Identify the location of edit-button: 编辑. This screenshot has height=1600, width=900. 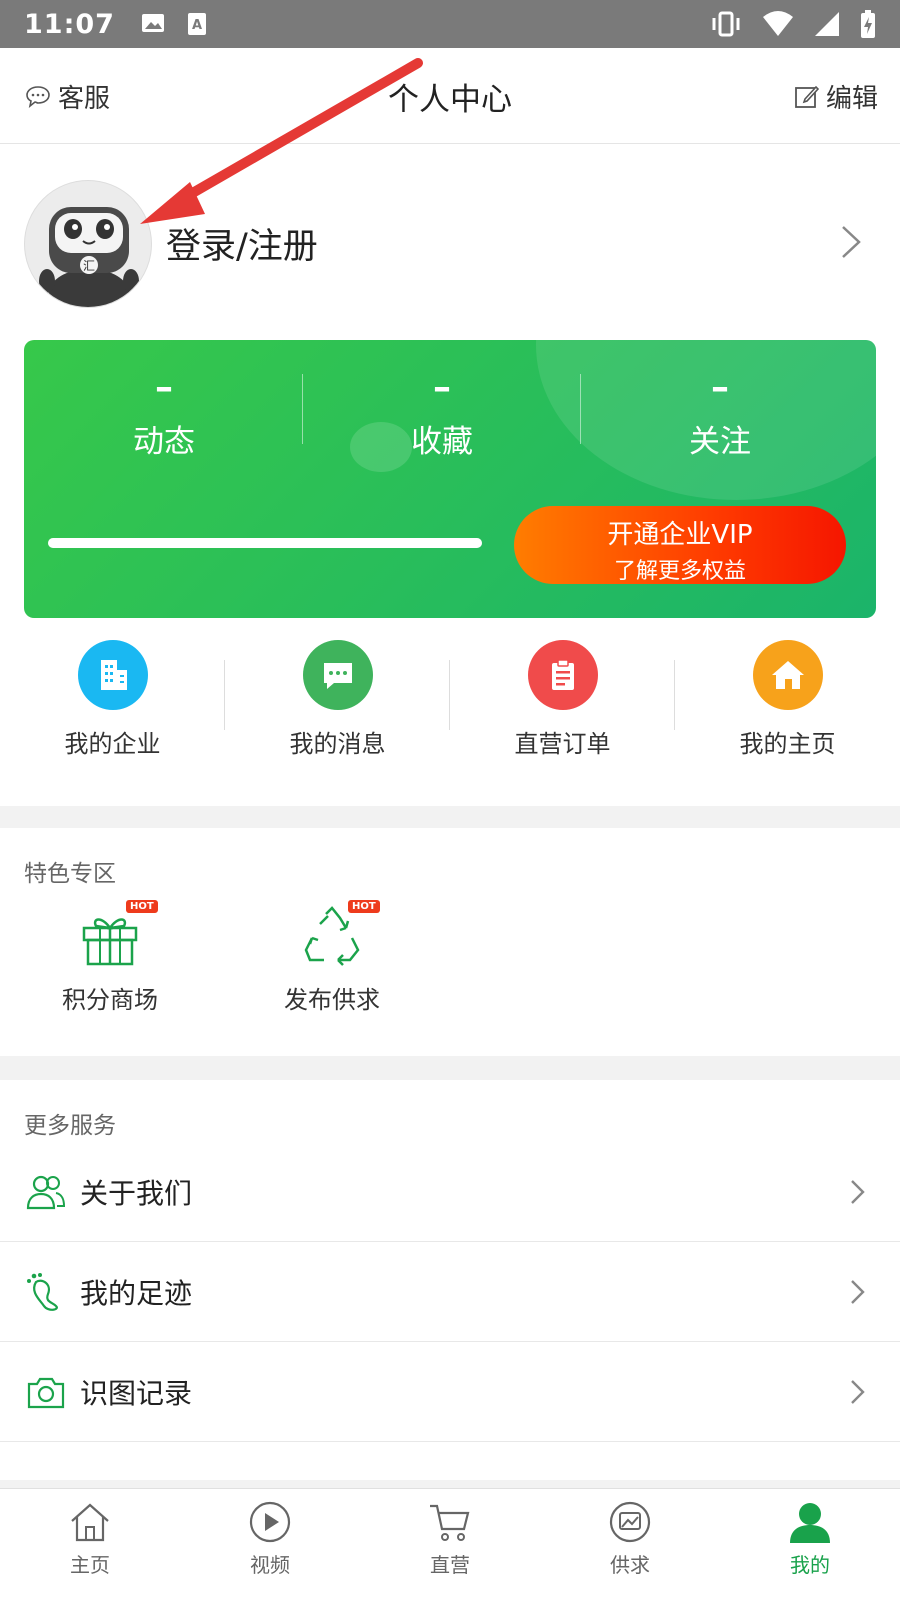
(836, 96).